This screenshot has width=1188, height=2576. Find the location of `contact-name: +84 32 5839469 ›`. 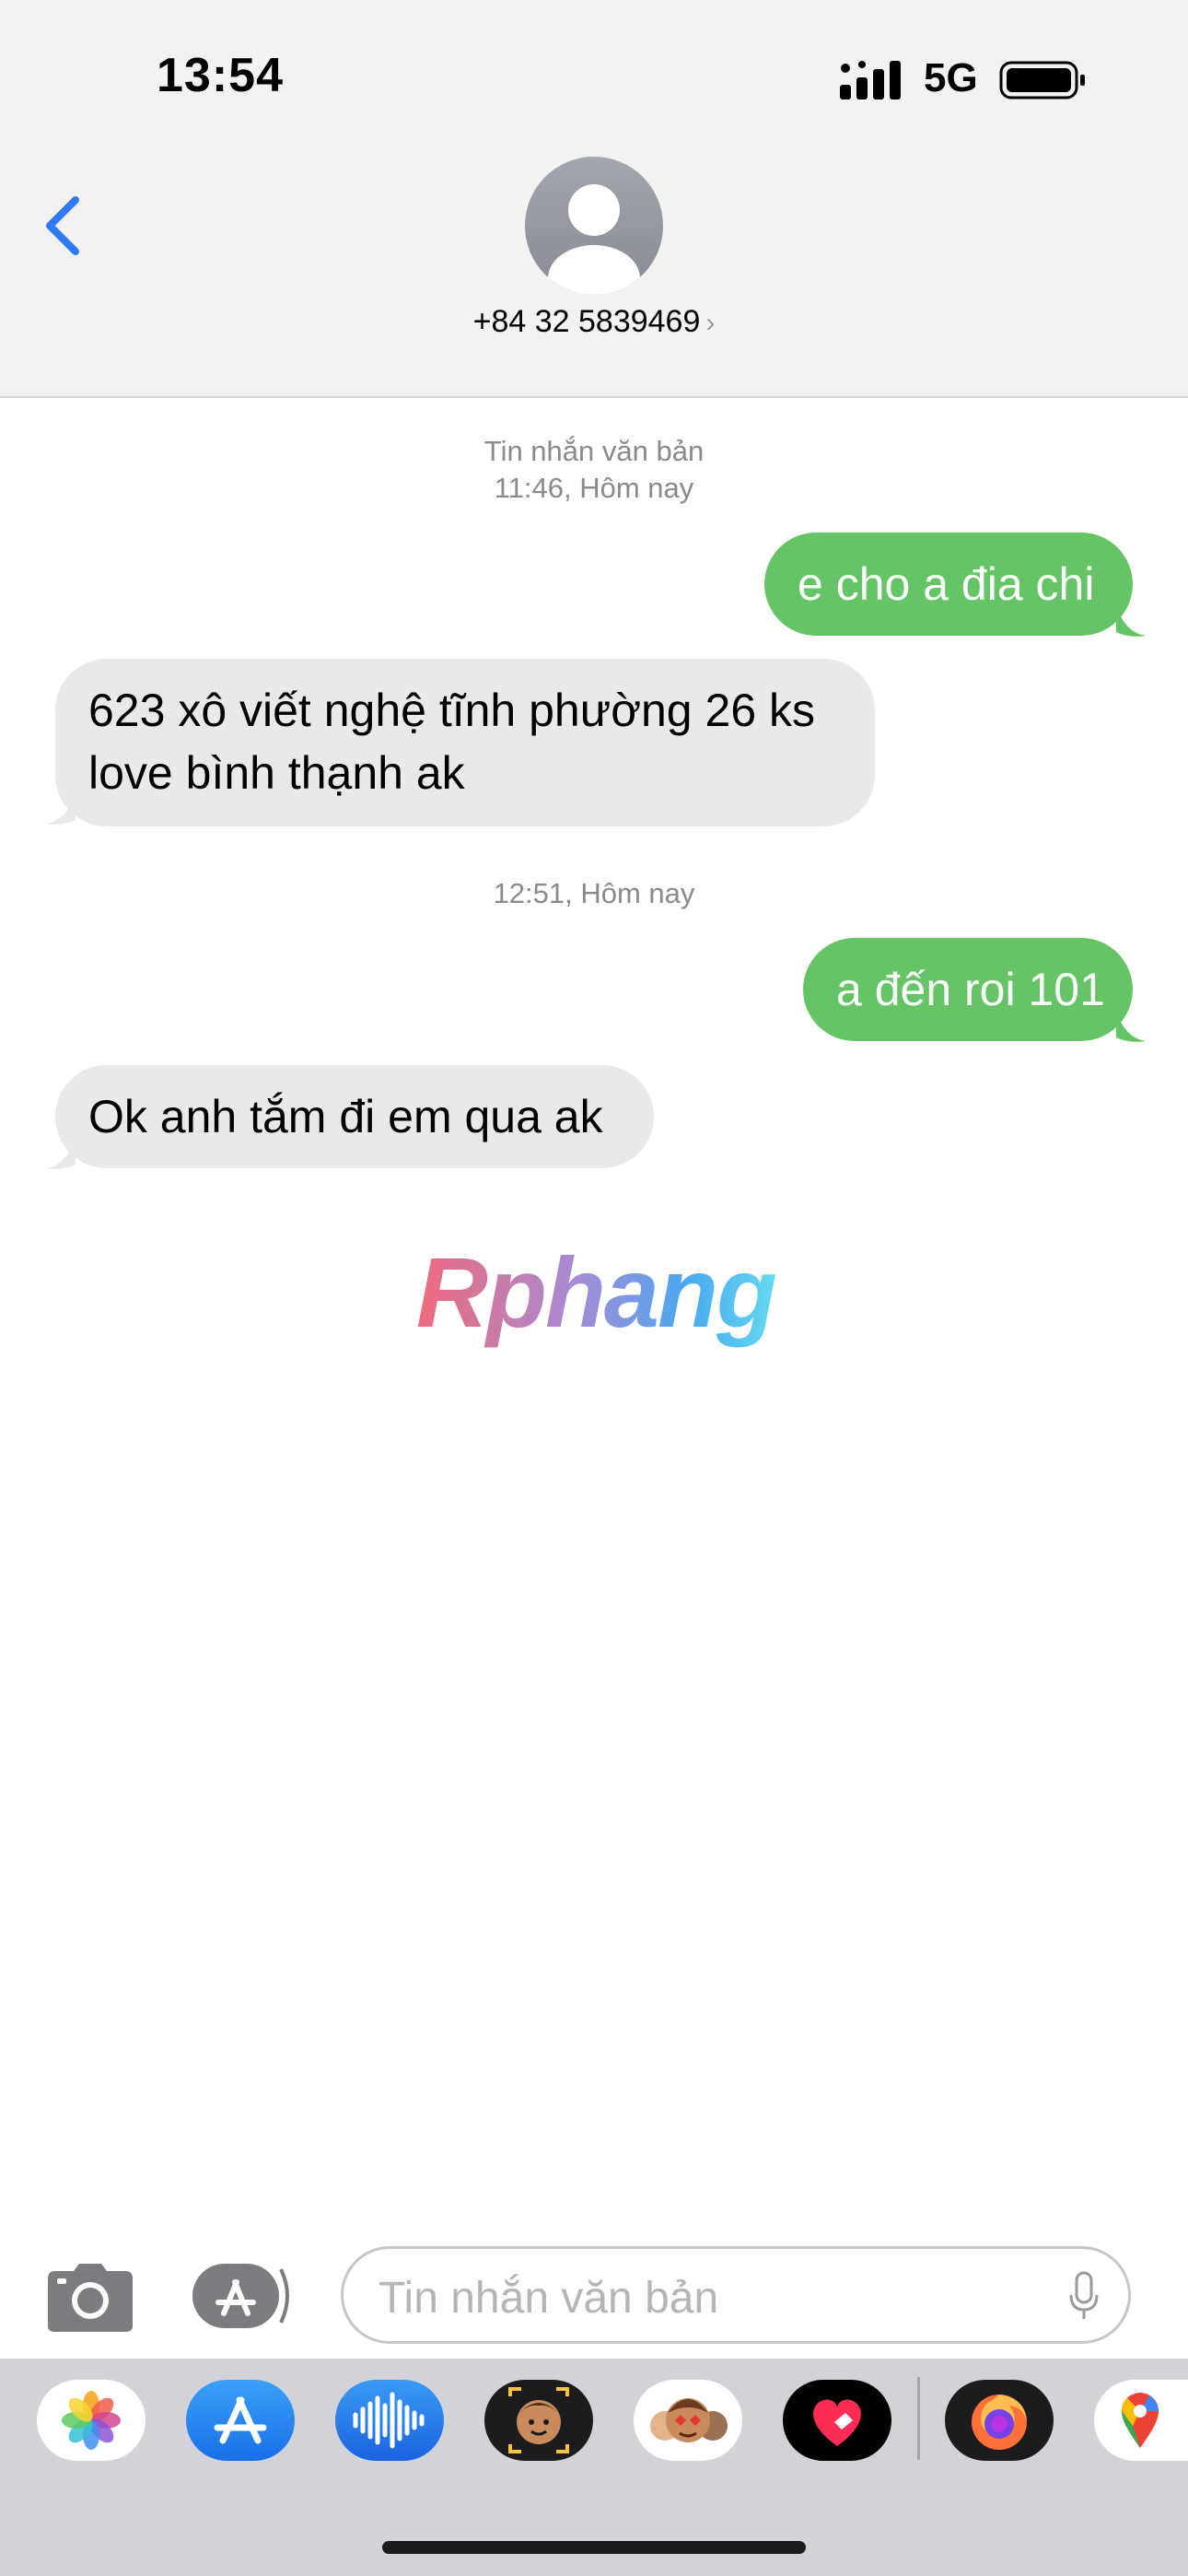

contact-name: +84 32 5839469 › is located at coordinates (594, 322).